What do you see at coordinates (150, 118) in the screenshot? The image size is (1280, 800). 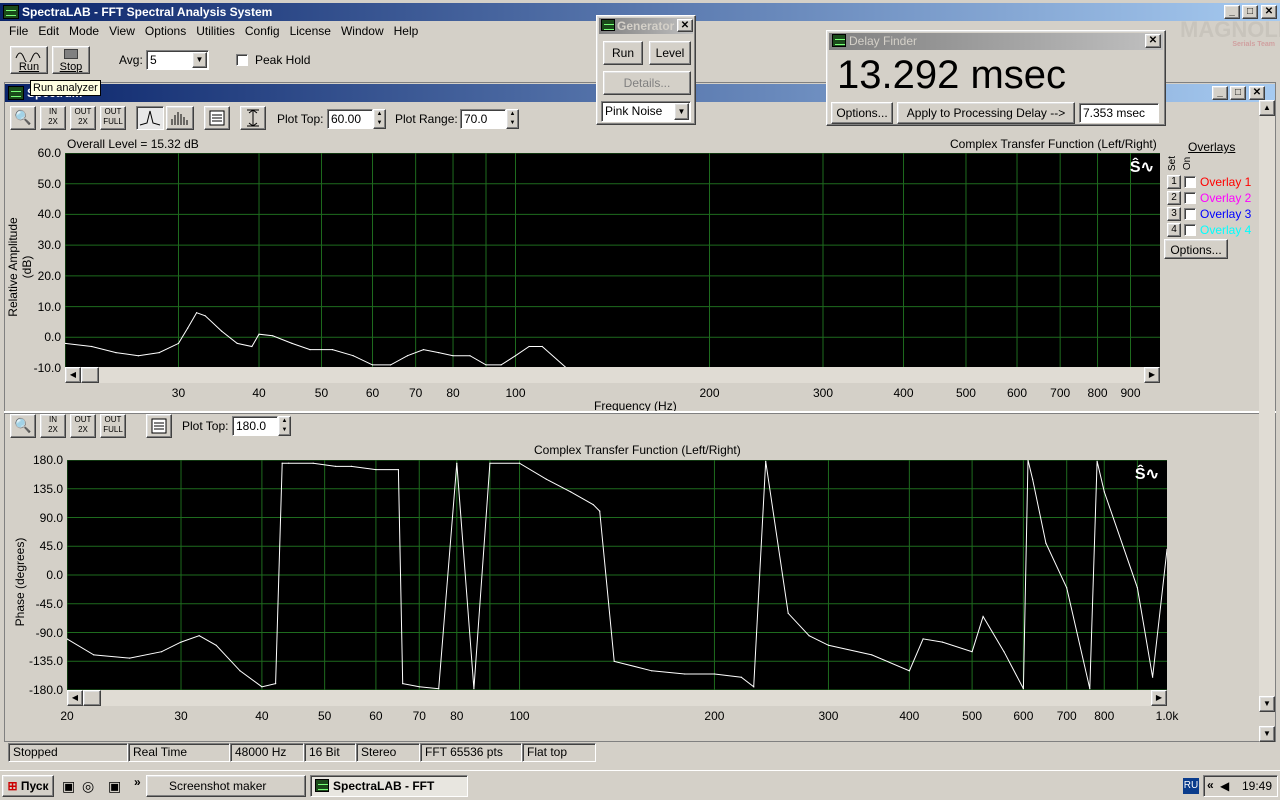 I see `line-mode-icon` at bounding box center [150, 118].